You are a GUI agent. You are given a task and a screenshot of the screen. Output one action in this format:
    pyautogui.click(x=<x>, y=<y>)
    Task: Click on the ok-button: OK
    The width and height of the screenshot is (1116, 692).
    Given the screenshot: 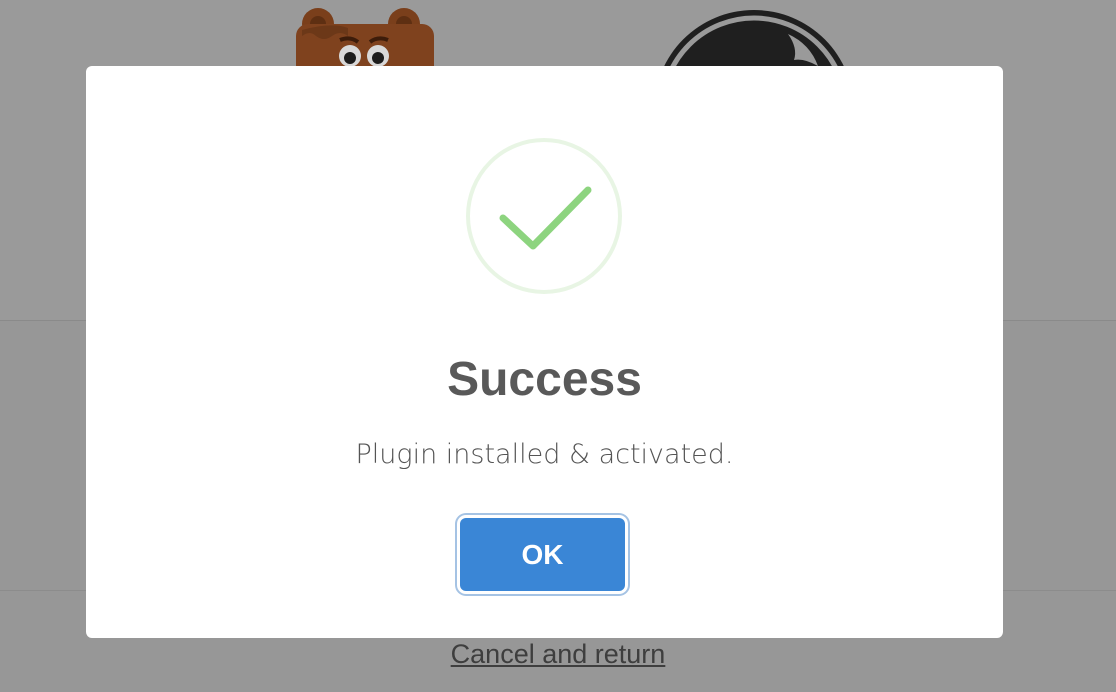 What is the action you would take?
    pyautogui.click(x=542, y=554)
    